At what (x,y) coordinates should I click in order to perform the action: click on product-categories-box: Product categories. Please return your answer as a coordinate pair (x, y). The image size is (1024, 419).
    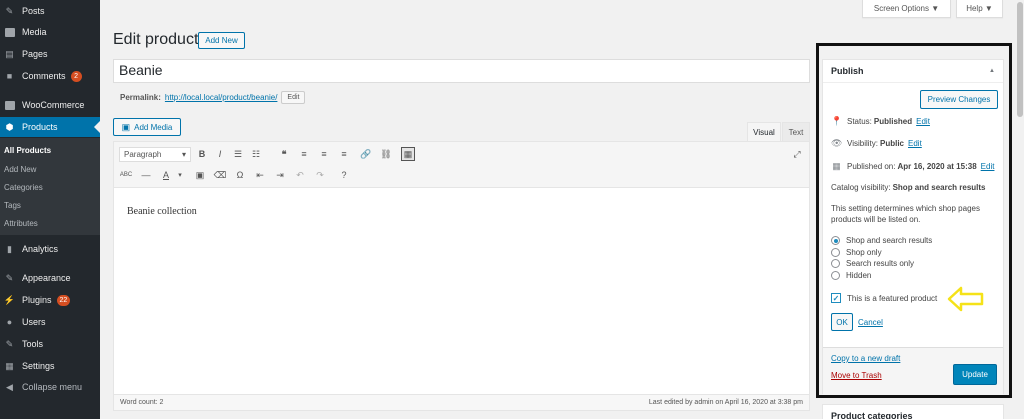
    Looking at the image, I should click on (913, 411).